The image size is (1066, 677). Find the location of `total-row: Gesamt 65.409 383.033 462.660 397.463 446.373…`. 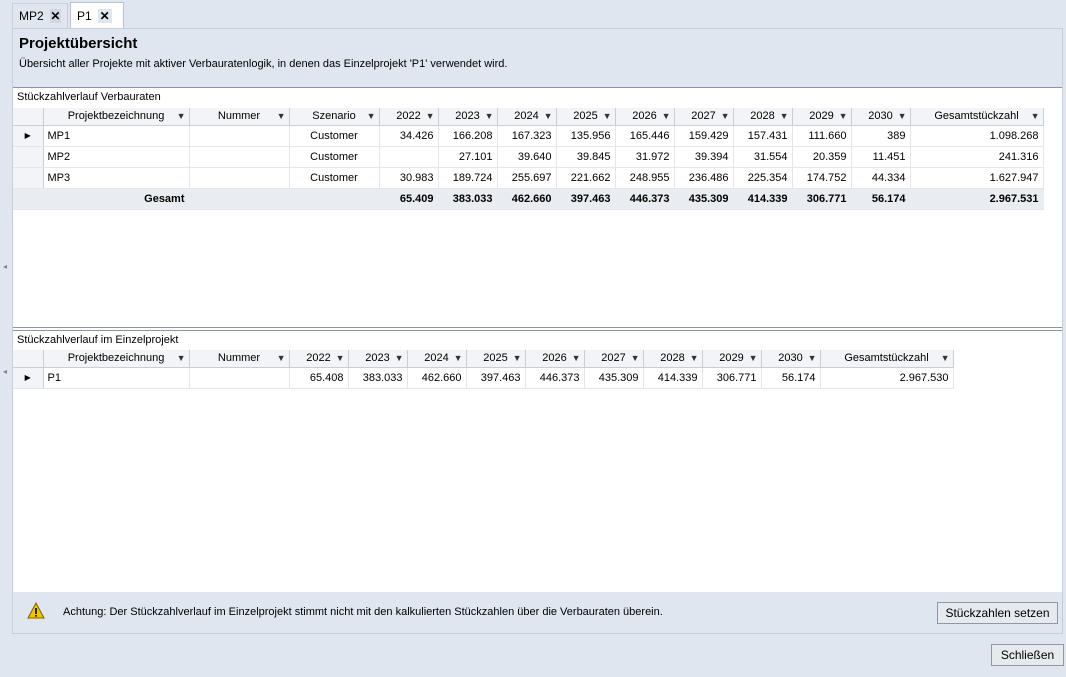

total-row: Gesamt 65.409 383.033 462.660 397.463 446.373… is located at coordinates (528, 199).